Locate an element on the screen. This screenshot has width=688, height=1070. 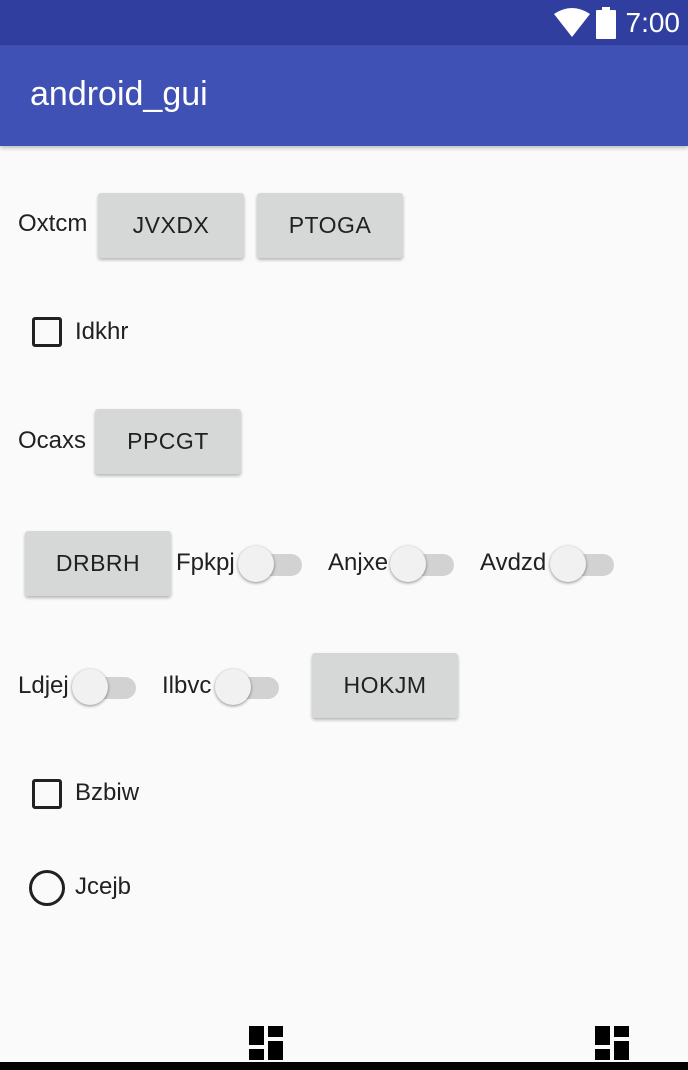
ppcgt-button: PPCGT is located at coordinates (168, 441).